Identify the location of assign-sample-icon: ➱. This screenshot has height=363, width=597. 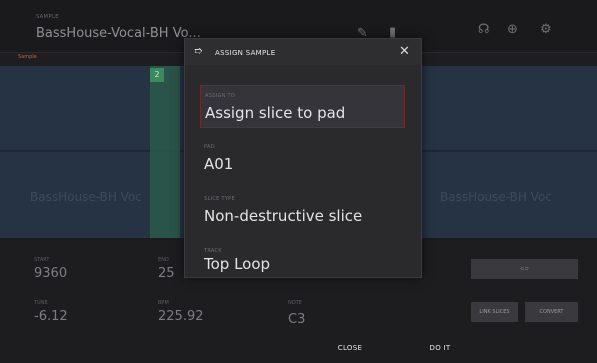
(198, 51).